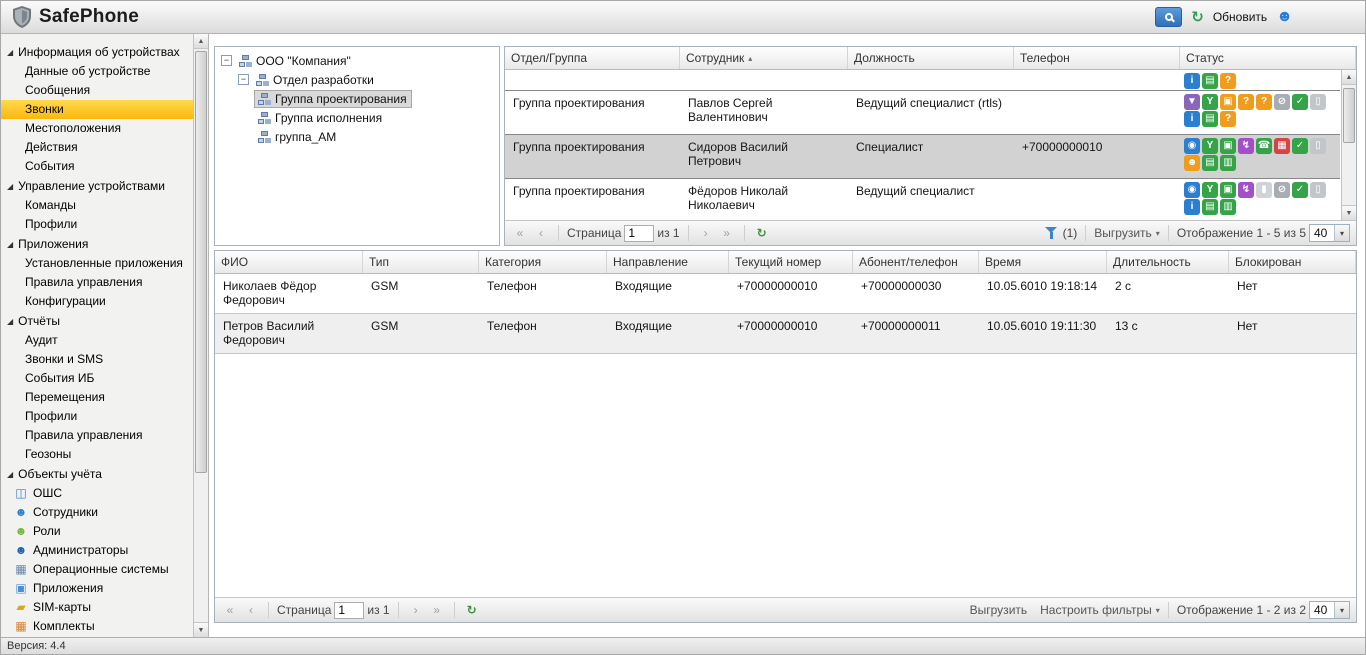 The width and height of the screenshot is (1366, 655). Describe the element at coordinates (592, 58) in the screenshot. I see `column-header: Отдел/Группа` at that location.